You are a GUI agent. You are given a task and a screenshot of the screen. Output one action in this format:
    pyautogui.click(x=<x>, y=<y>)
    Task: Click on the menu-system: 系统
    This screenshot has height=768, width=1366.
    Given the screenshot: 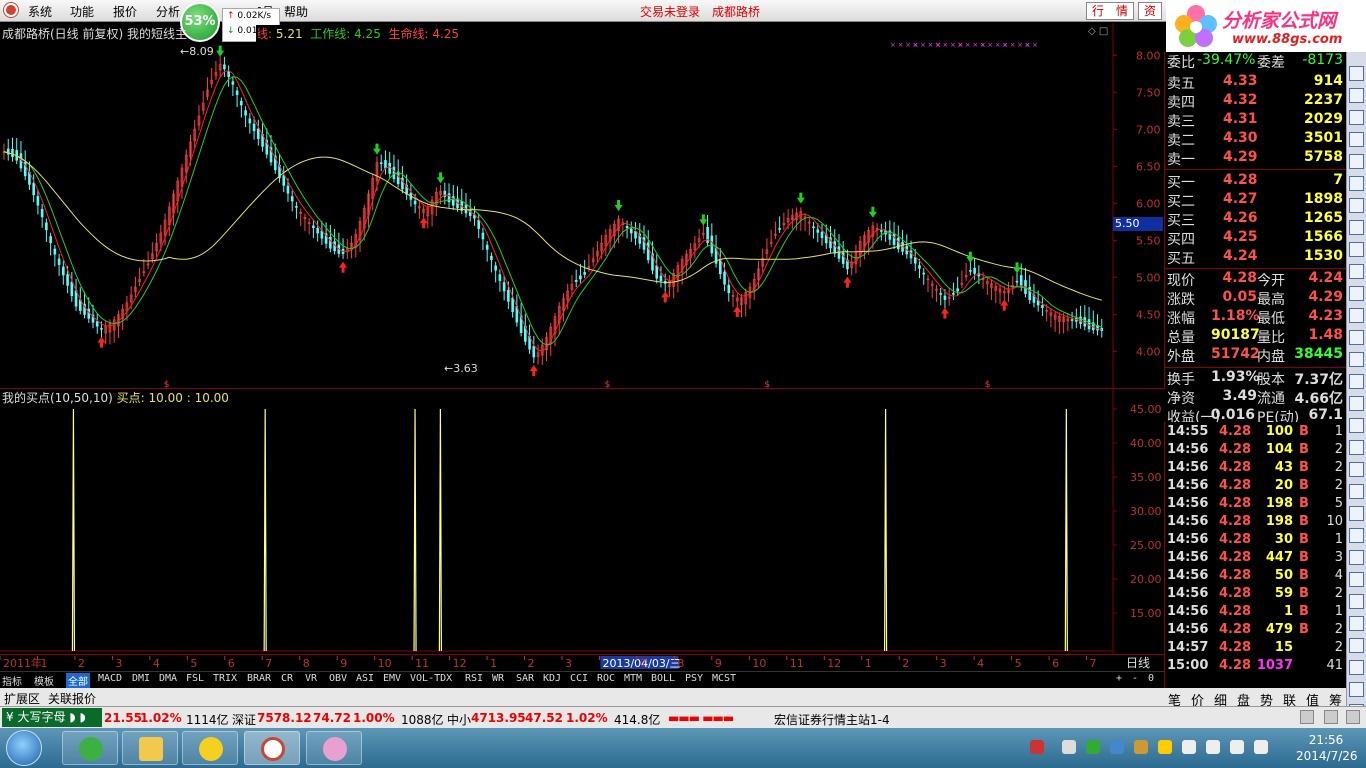 What is the action you would take?
    pyautogui.click(x=40, y=11)
    